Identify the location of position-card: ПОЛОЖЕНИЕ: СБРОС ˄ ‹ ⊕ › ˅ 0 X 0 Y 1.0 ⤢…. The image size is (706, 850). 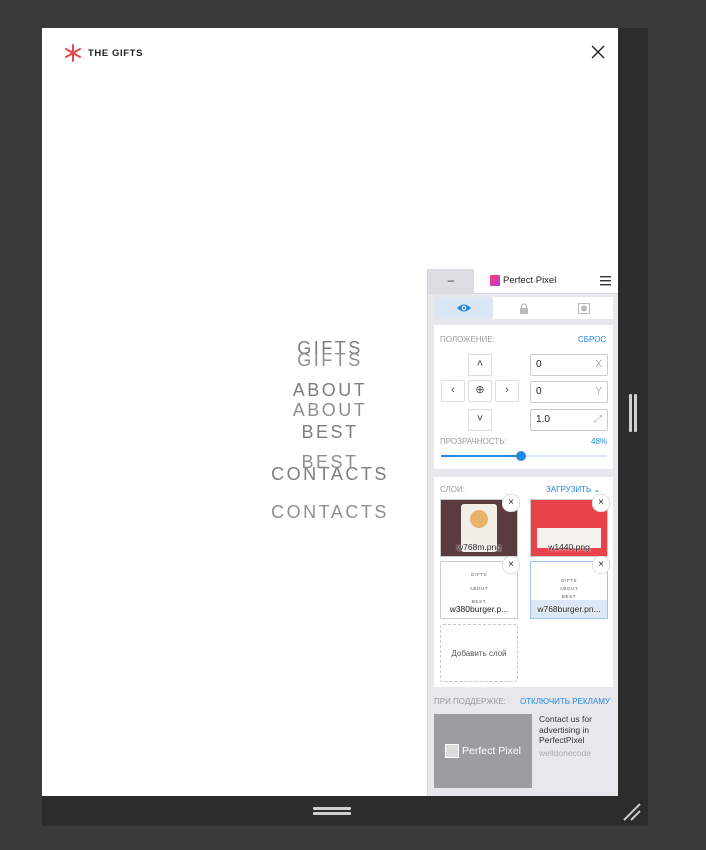
(523, 397).